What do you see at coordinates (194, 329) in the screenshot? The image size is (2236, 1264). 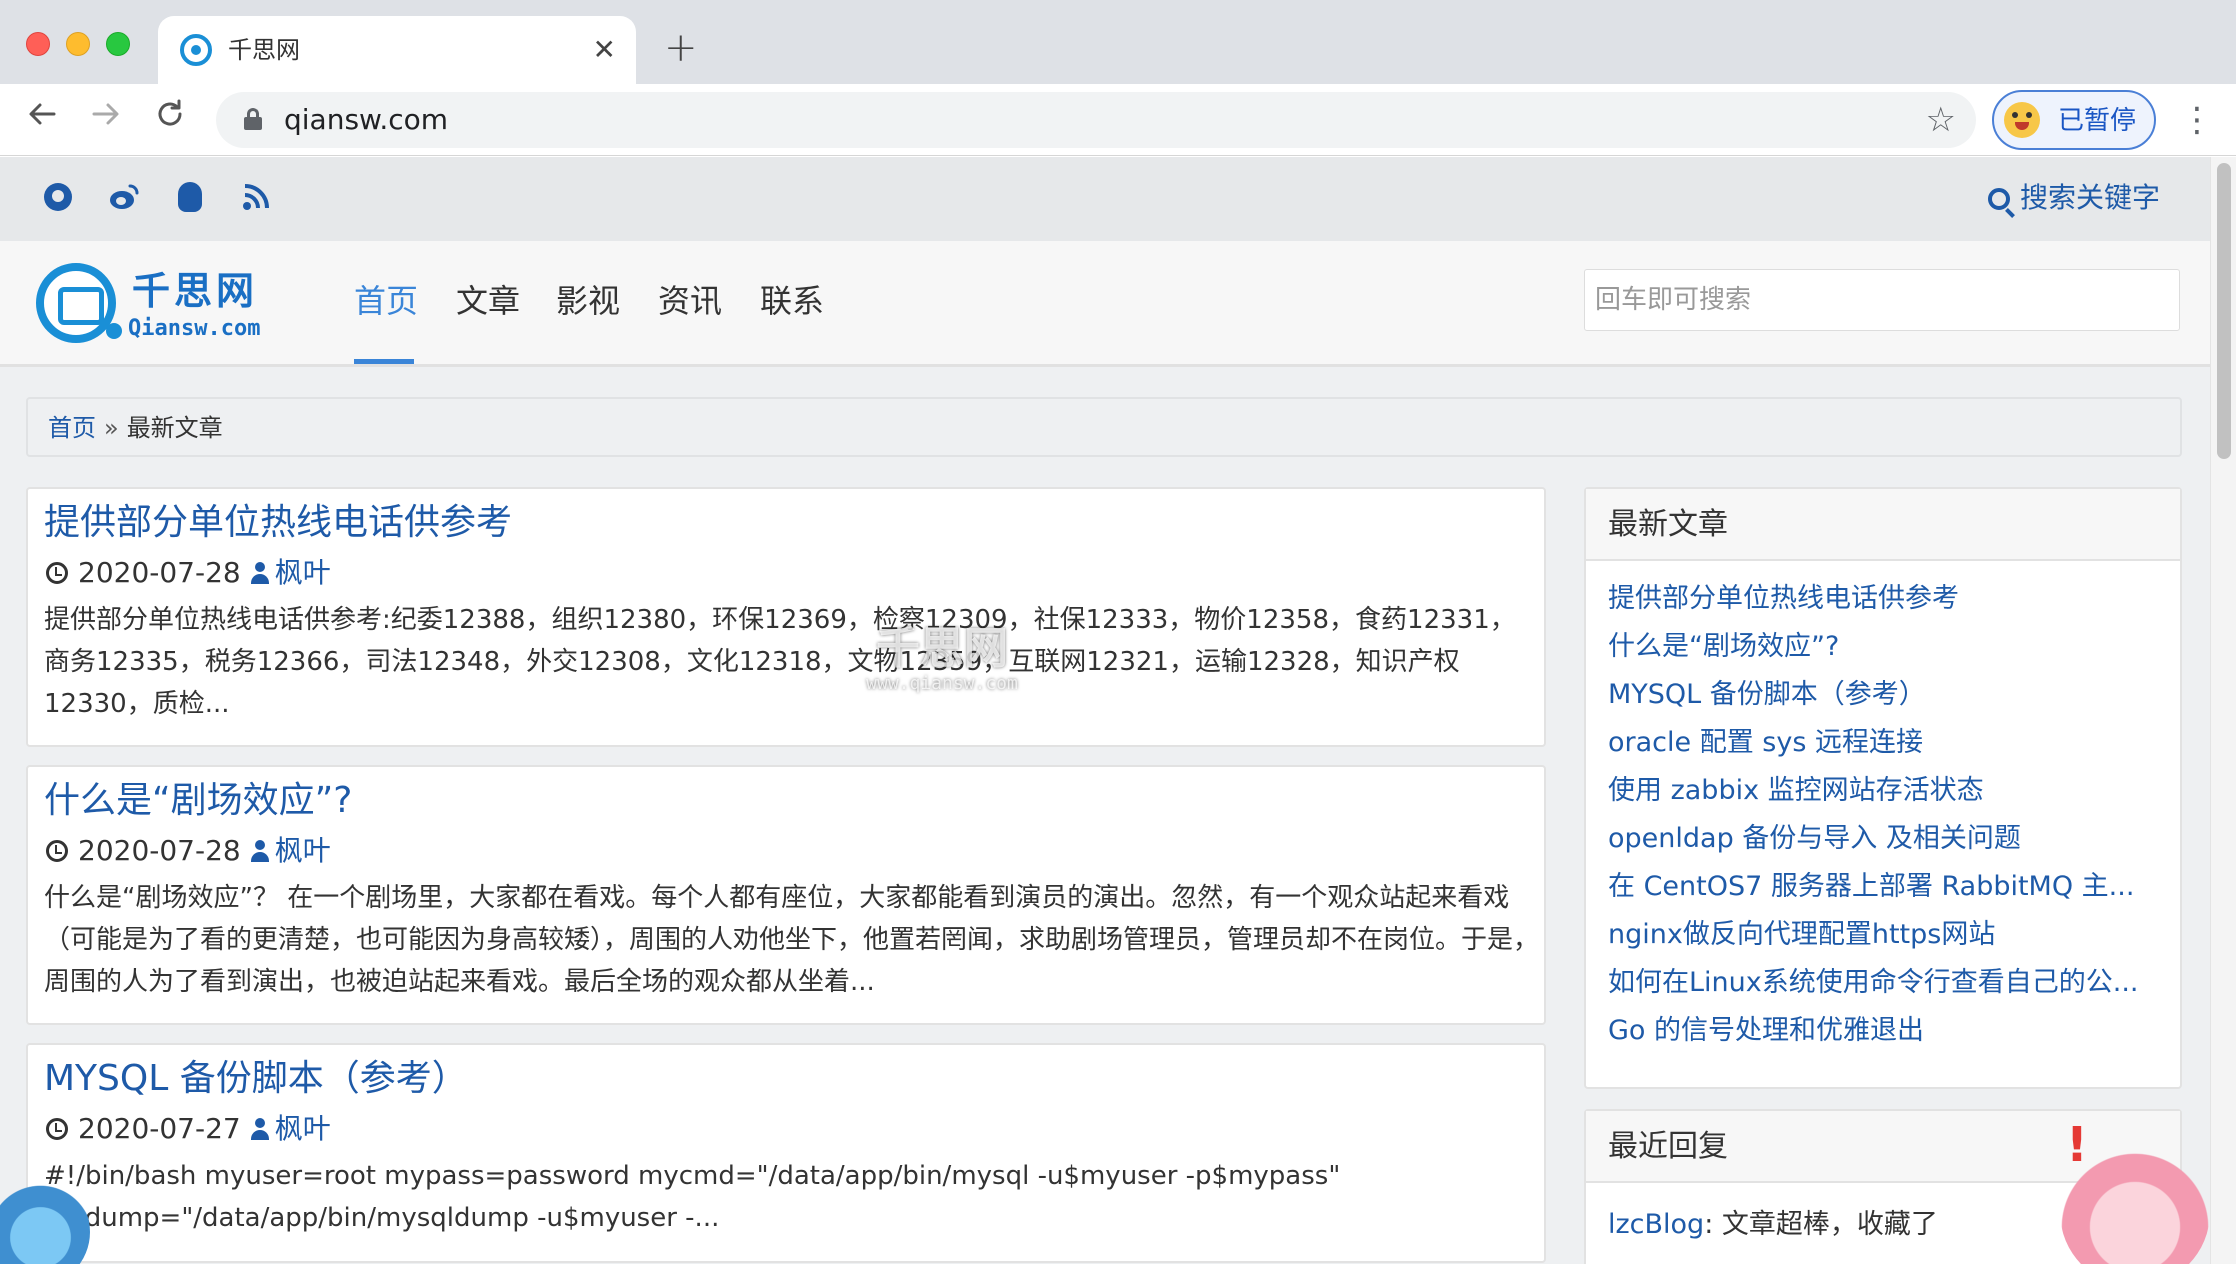 I see `logo-domain: Qiansw.com` at bounding box center [194, 329].